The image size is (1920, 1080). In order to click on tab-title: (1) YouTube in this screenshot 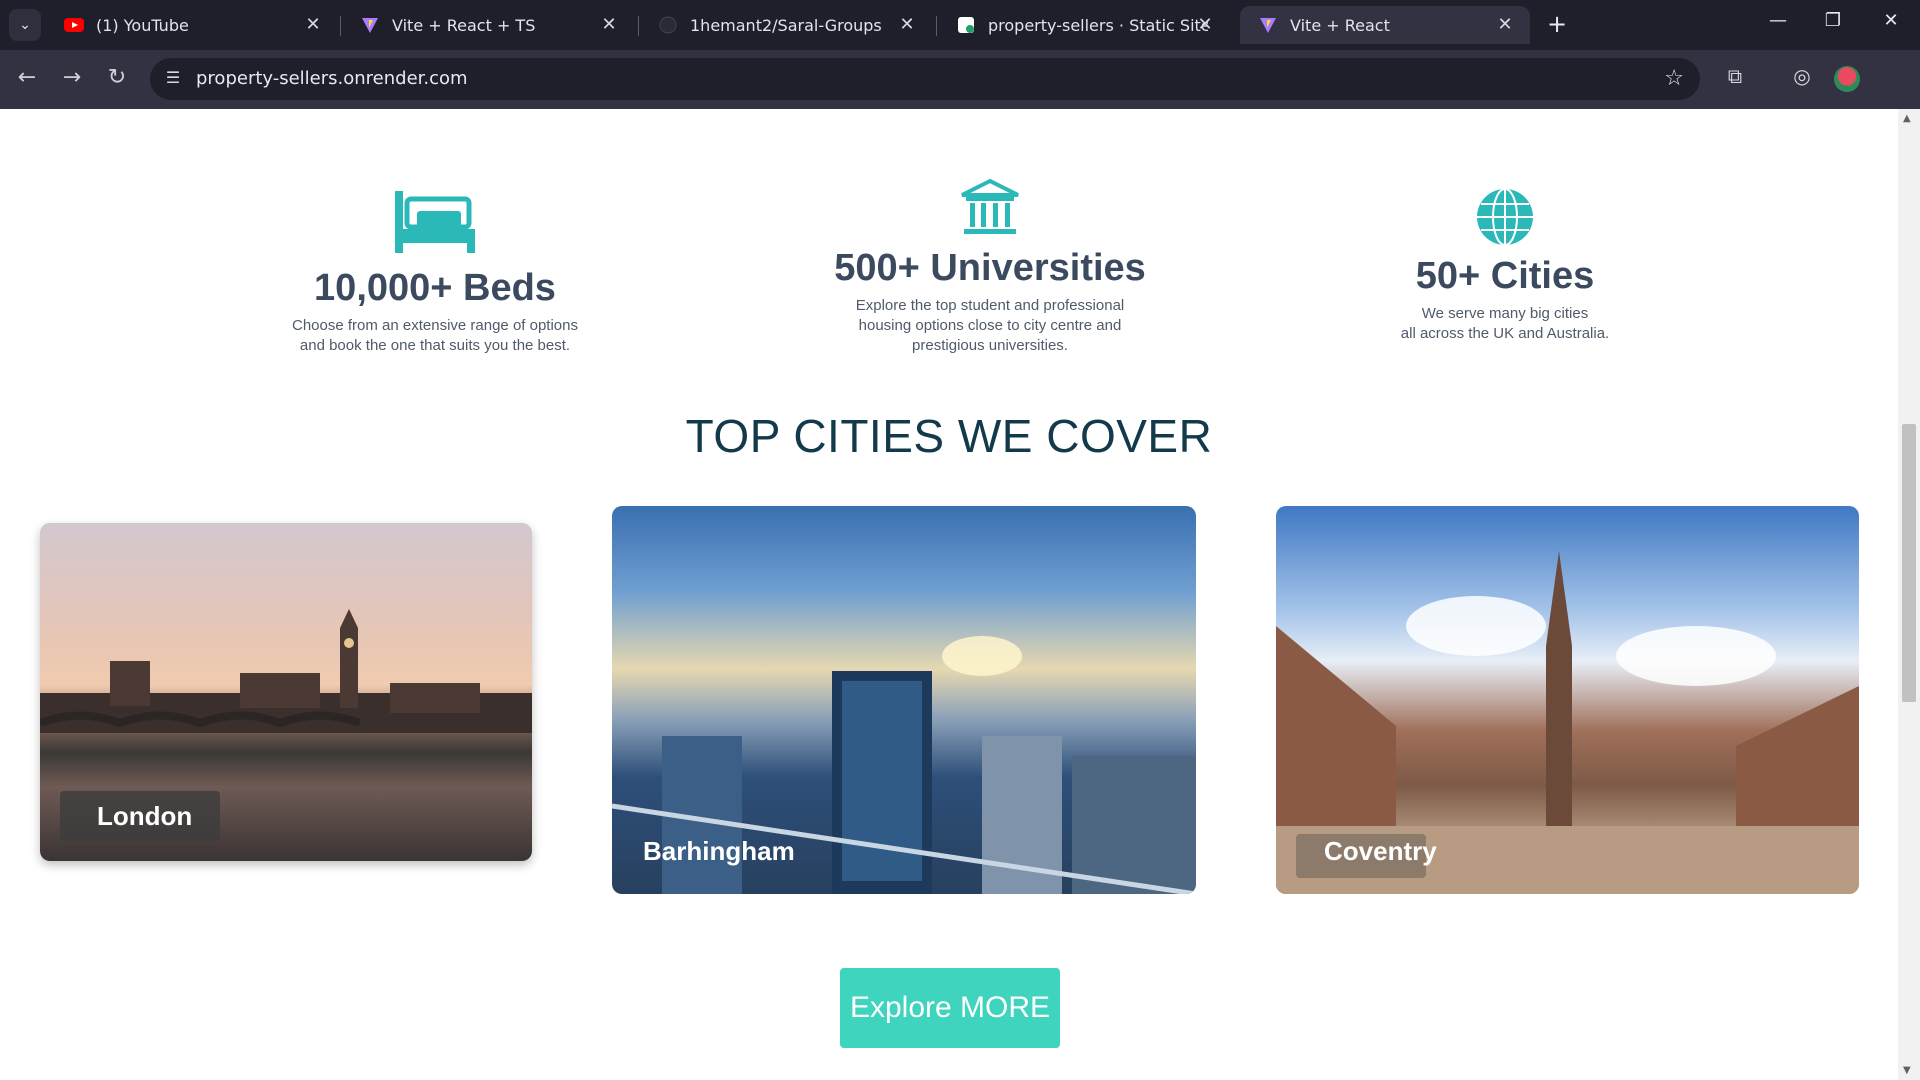, I will do `click(142, 25)`.